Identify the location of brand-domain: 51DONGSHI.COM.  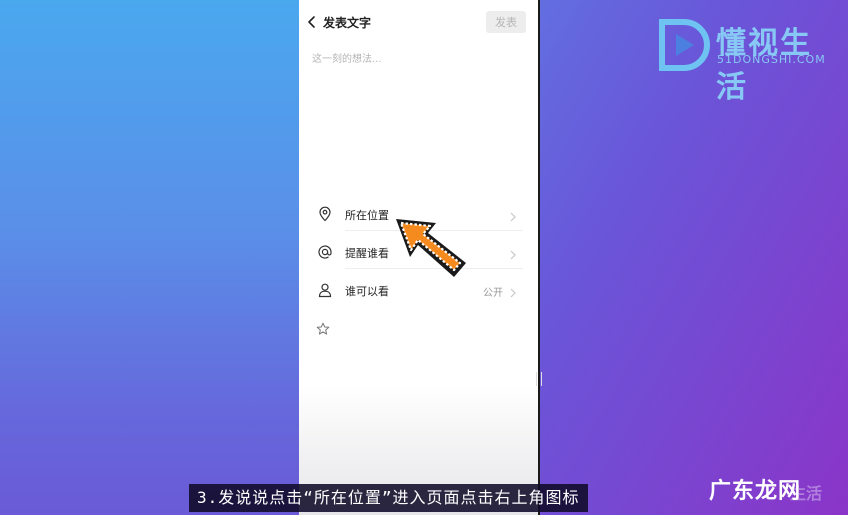
(771, 59).